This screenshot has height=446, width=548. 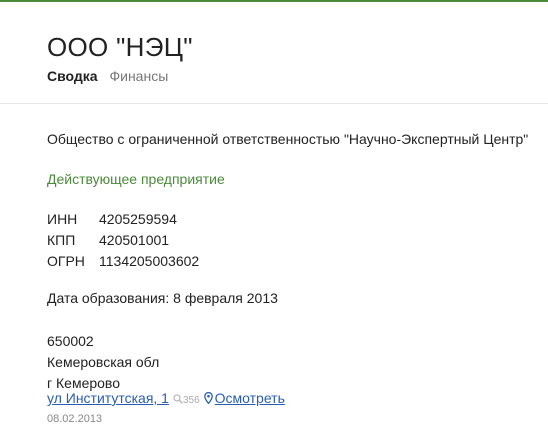 I want to click on address-region: Кемеровская обл, so click(x=103, y=362).